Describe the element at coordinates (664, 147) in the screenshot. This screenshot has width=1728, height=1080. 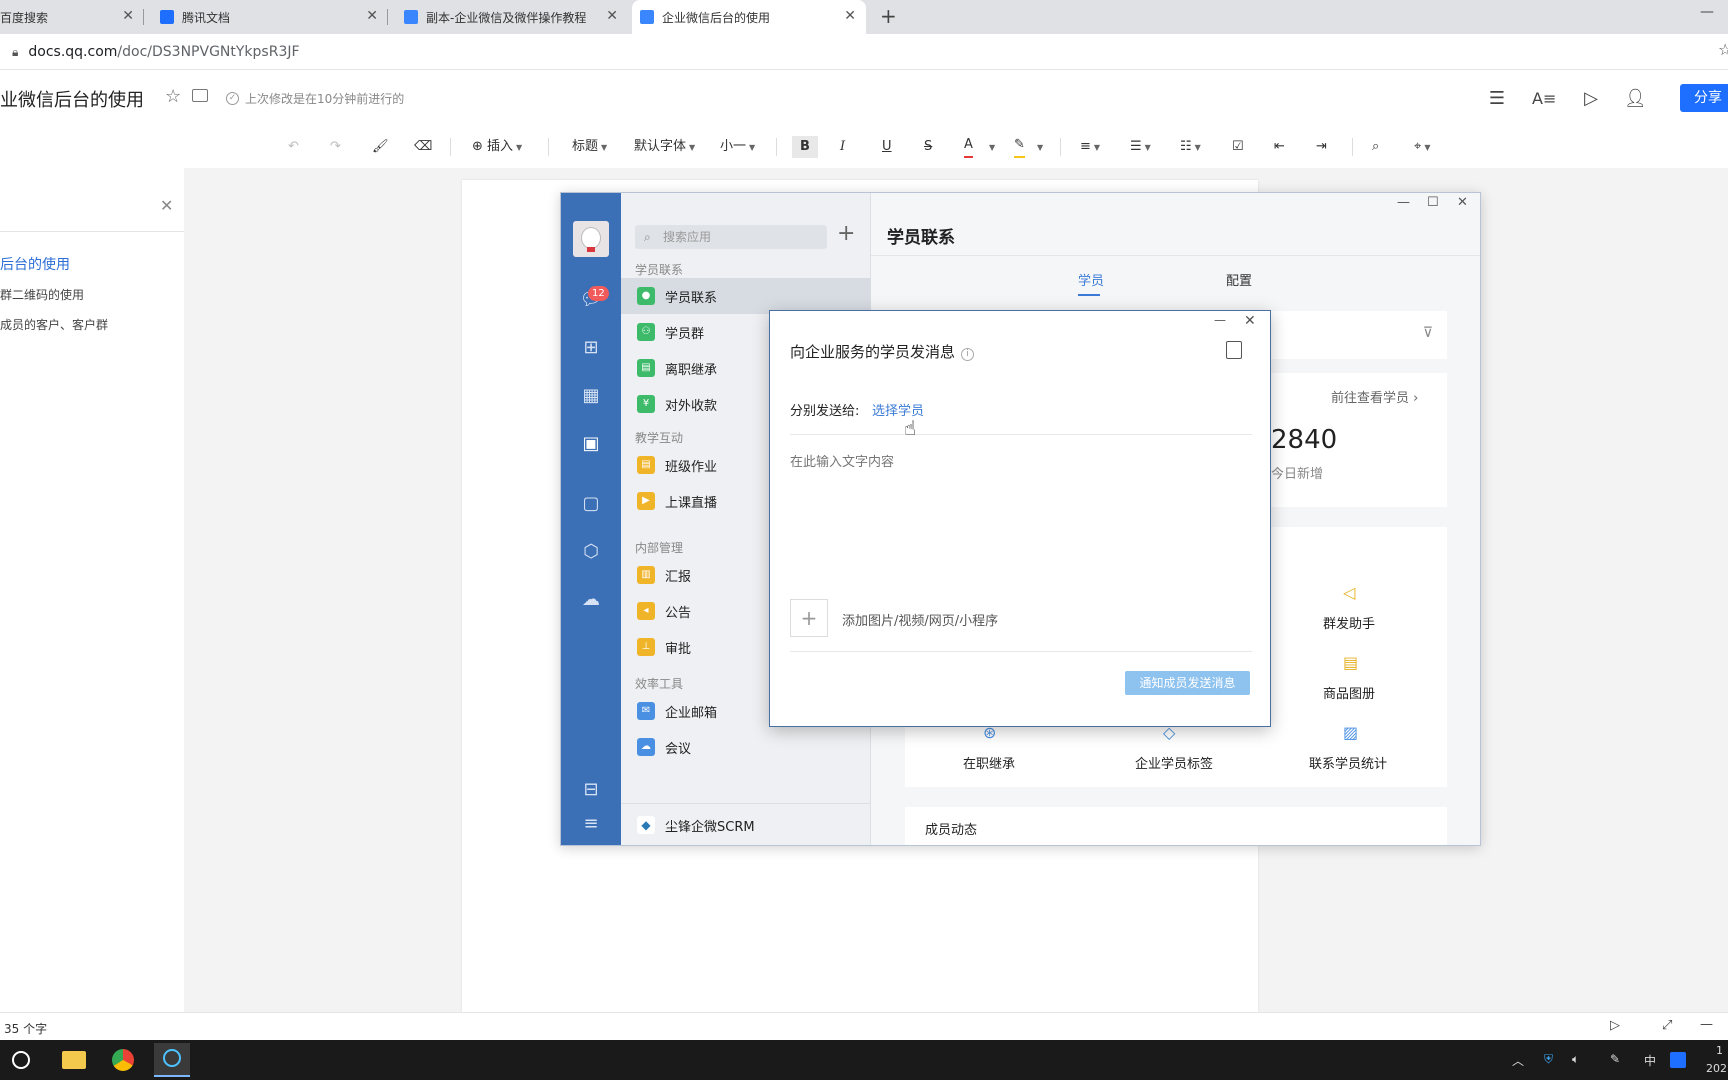
I see `font-select: 默认字体 ▼` at that location.